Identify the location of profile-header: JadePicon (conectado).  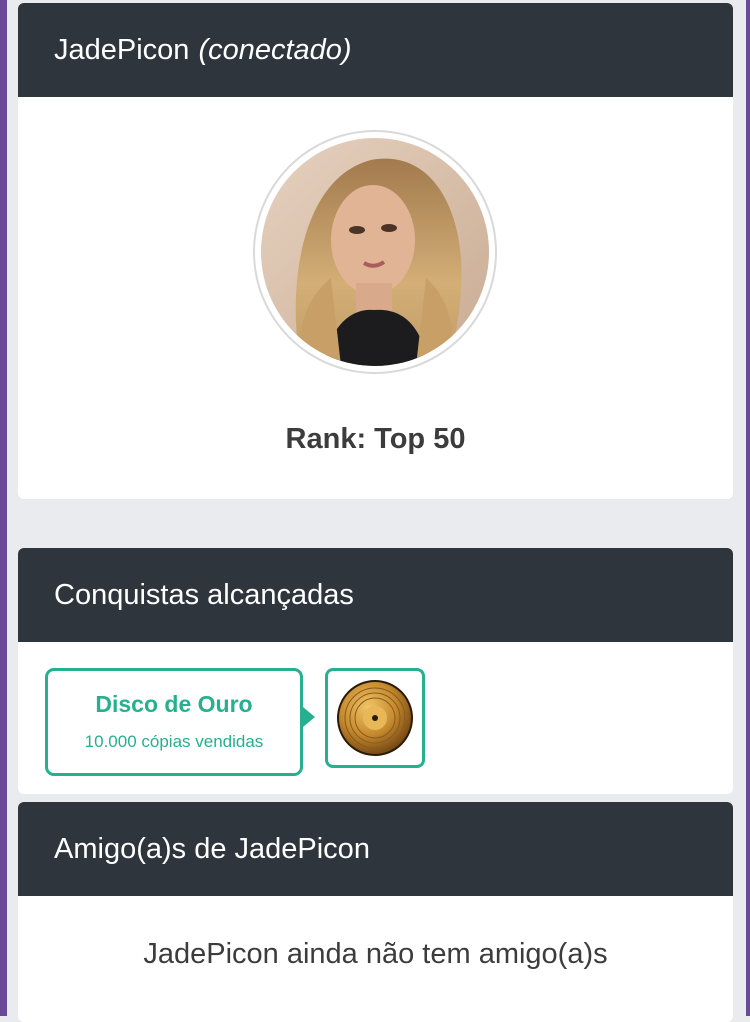
(375, 50).